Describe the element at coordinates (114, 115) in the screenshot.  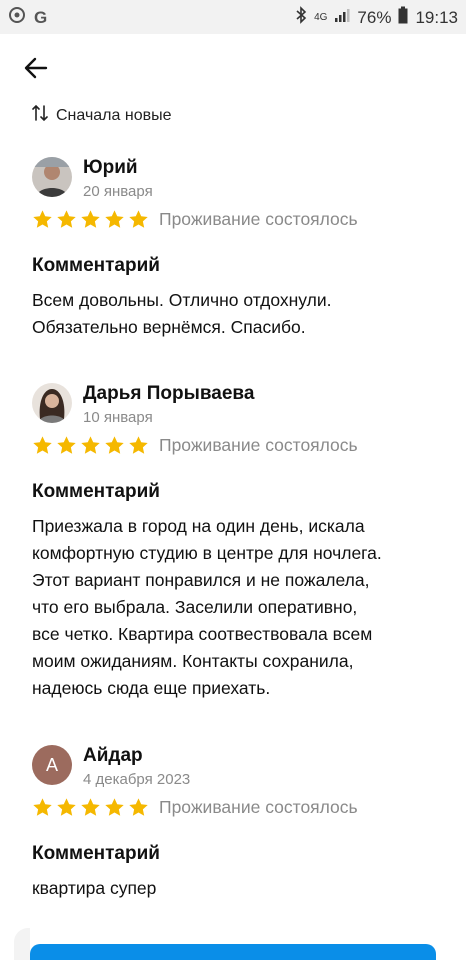
I see `sort-label: Сначала новые` at that location.